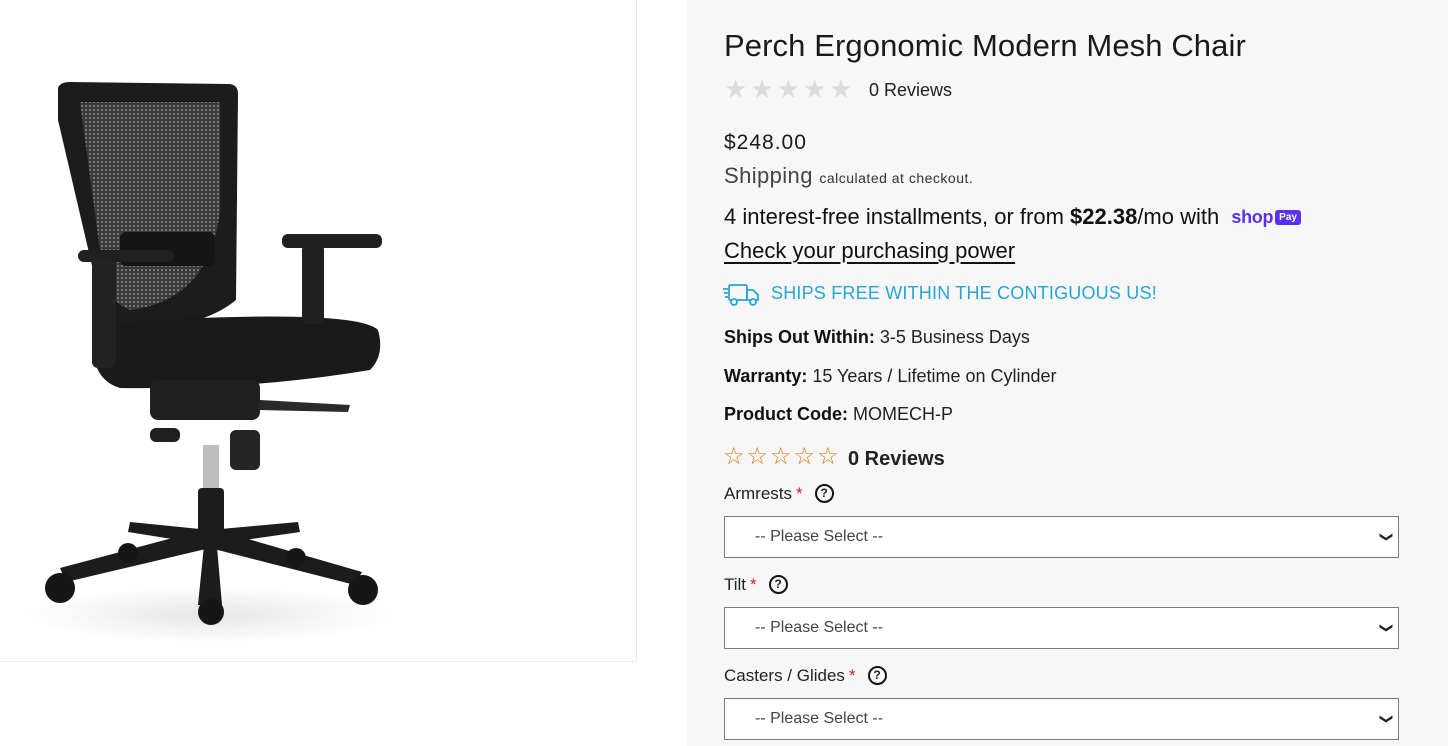 Image resolution: width=1448 pixels, height=746 pixels. What do you see at coordinates (1061, 628) in the screenshot?
I see `tilt-select: -- Please Select -- ❯` at bounding box center [1061, 628].